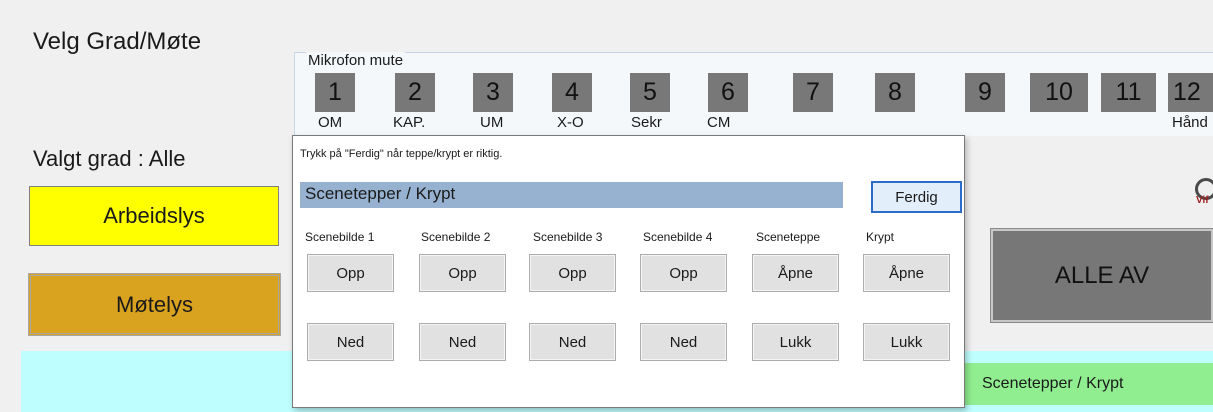  I want to click on mic-button-10: 10, so click(1059, 92).